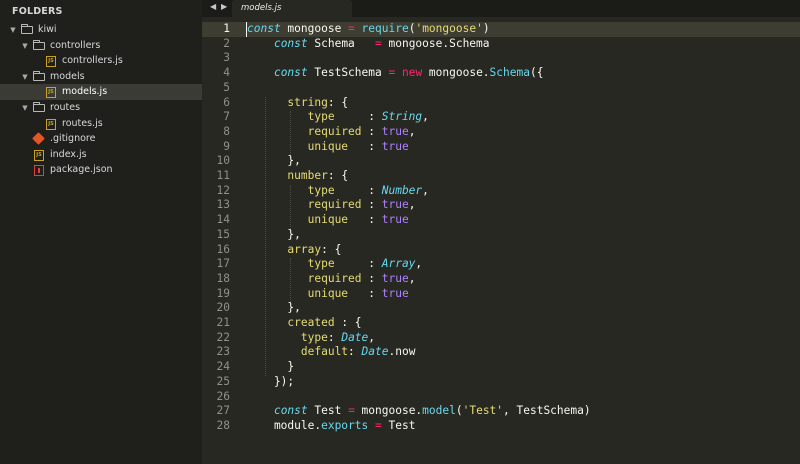 This screenshot has width=800, height=464. Describe the element at coordinates (412, 73) in the screenshot. I see `code-token: new` at that location.